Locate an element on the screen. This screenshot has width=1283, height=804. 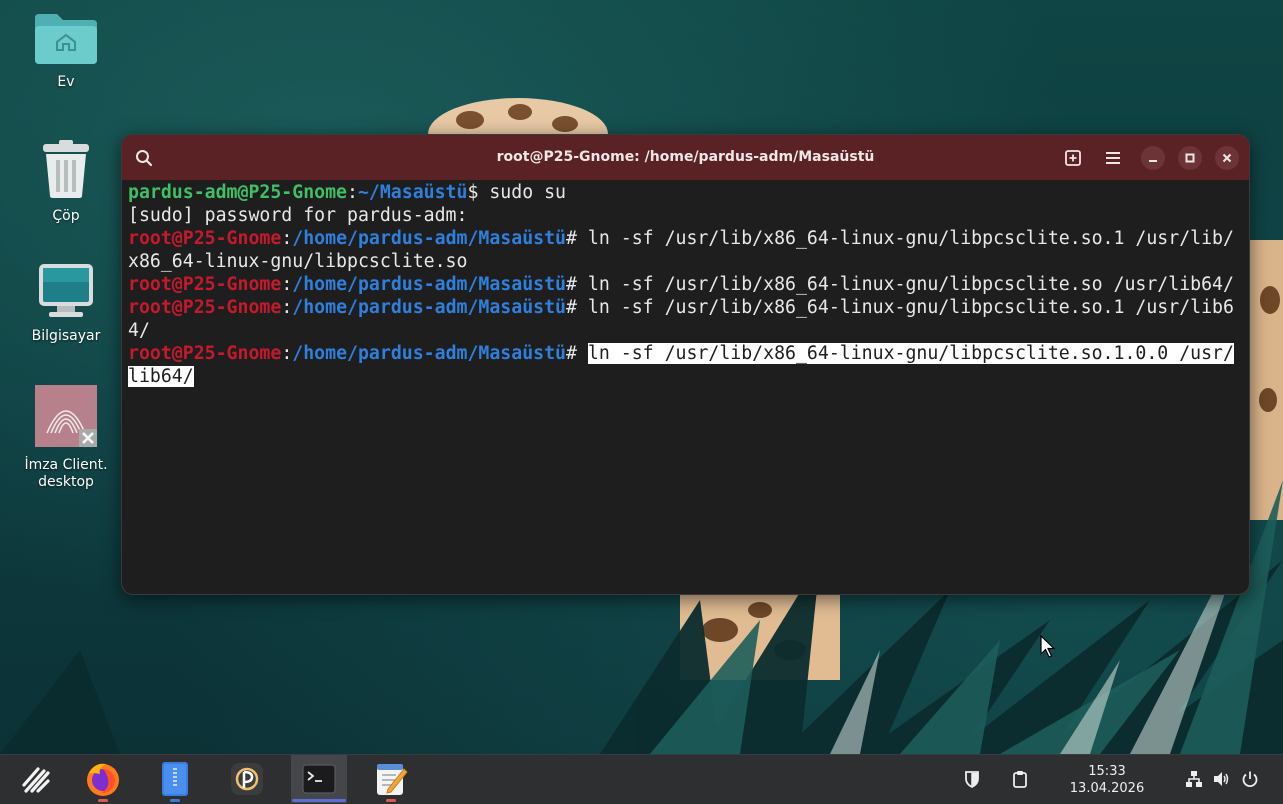
taskbar-files is located at coordinates (175, 779).